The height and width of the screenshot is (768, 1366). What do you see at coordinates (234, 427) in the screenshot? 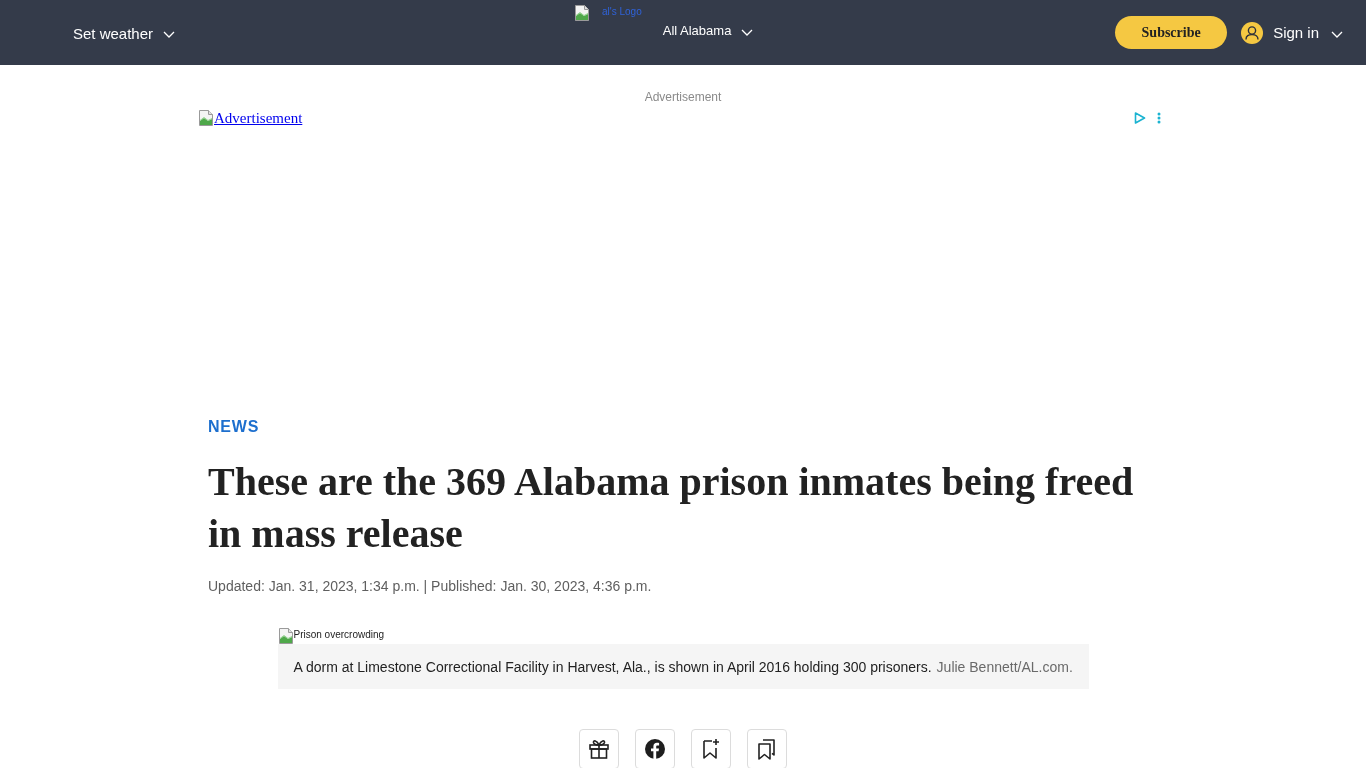
I see `section-link: NEWS` at bounding box center [234, 427].